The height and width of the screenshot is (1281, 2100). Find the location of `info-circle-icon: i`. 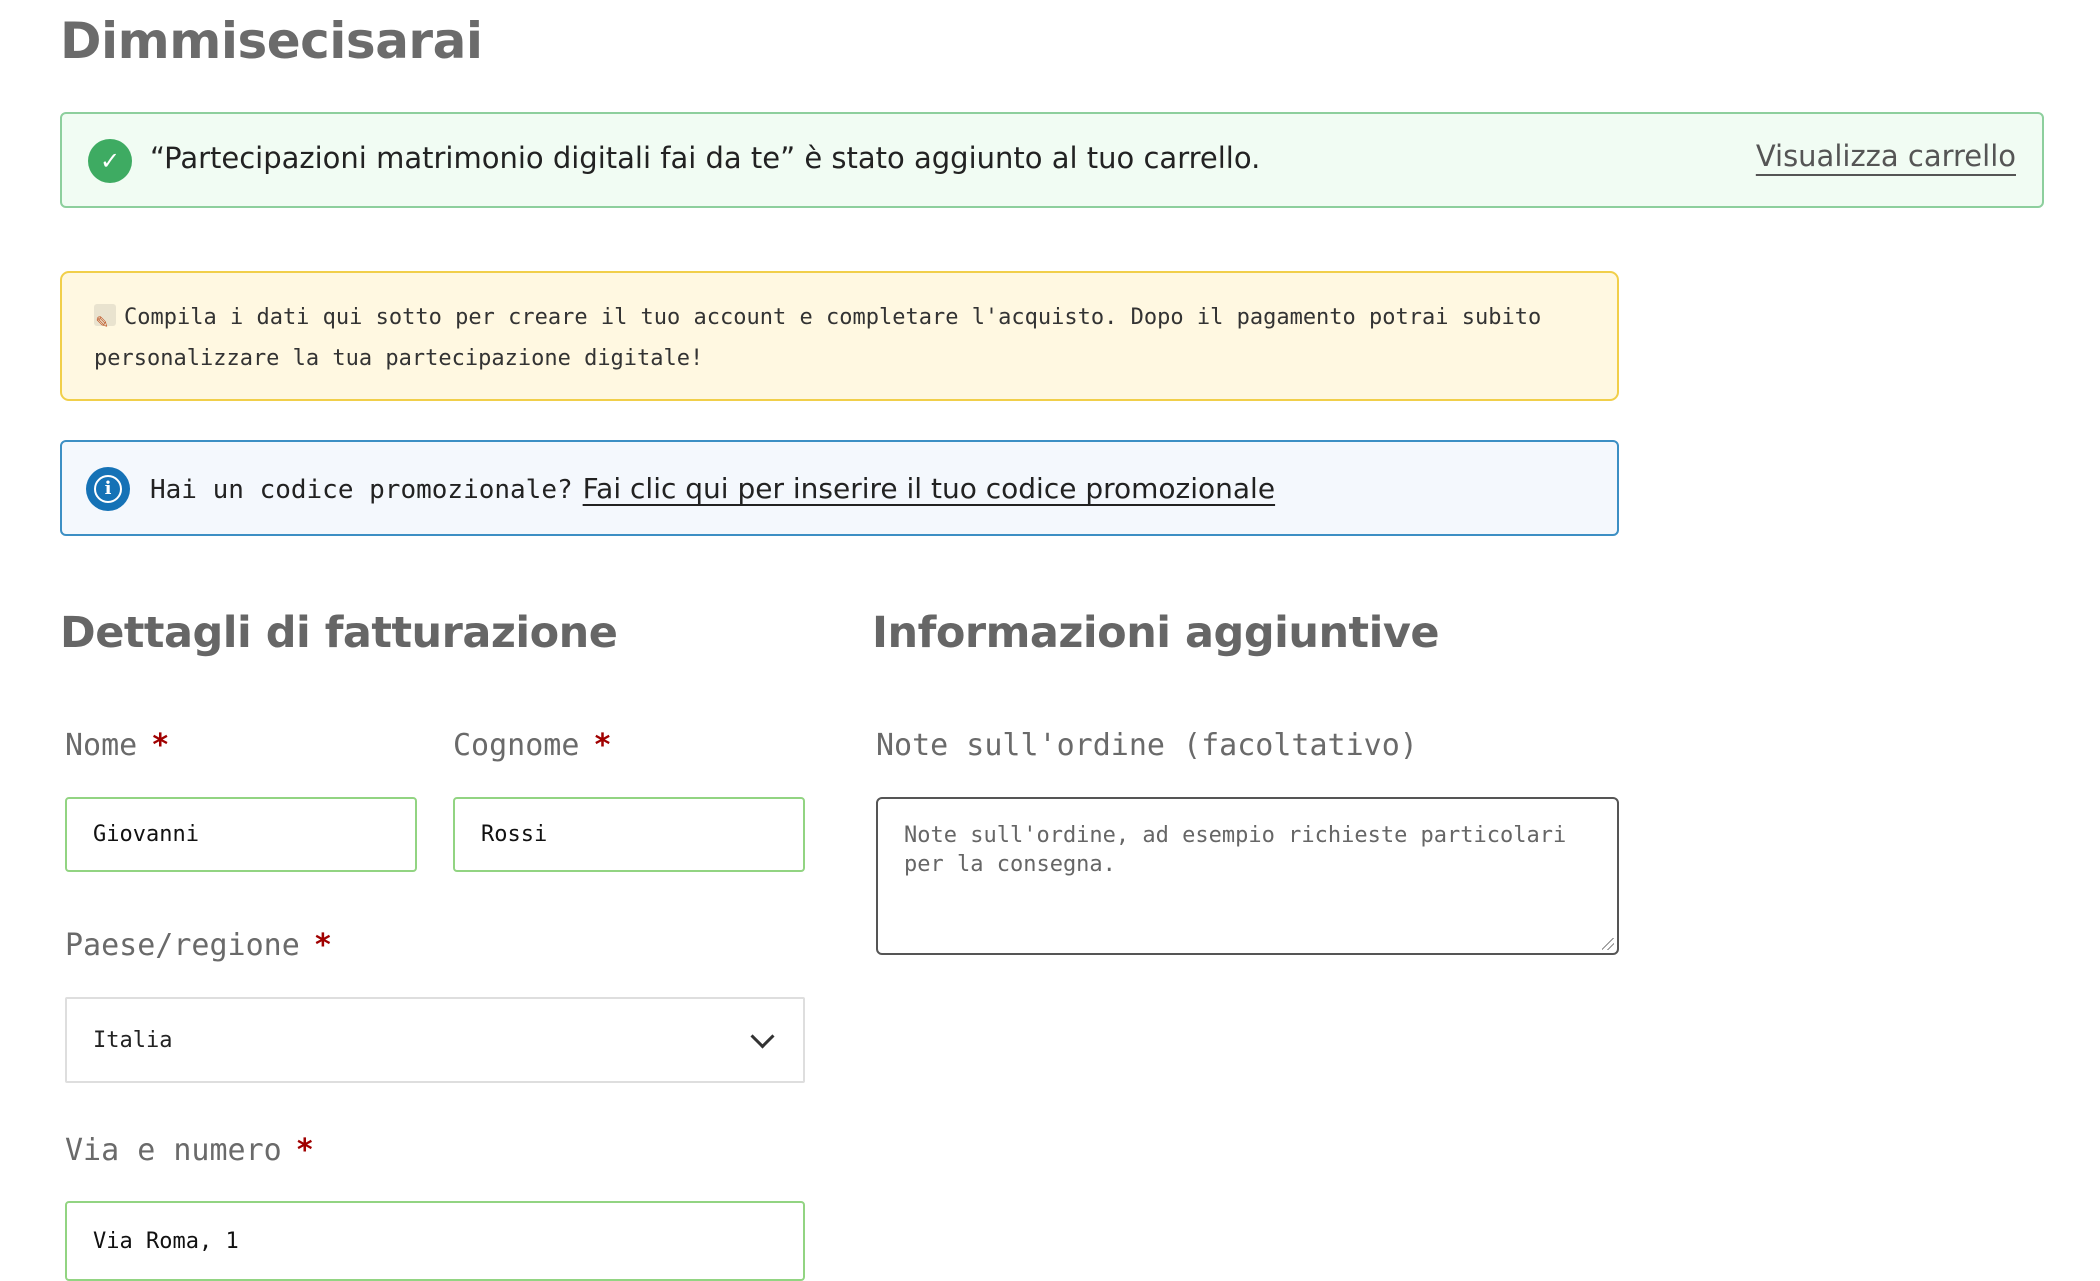

info-circle-icon: i is located at coordinates (108, 489).